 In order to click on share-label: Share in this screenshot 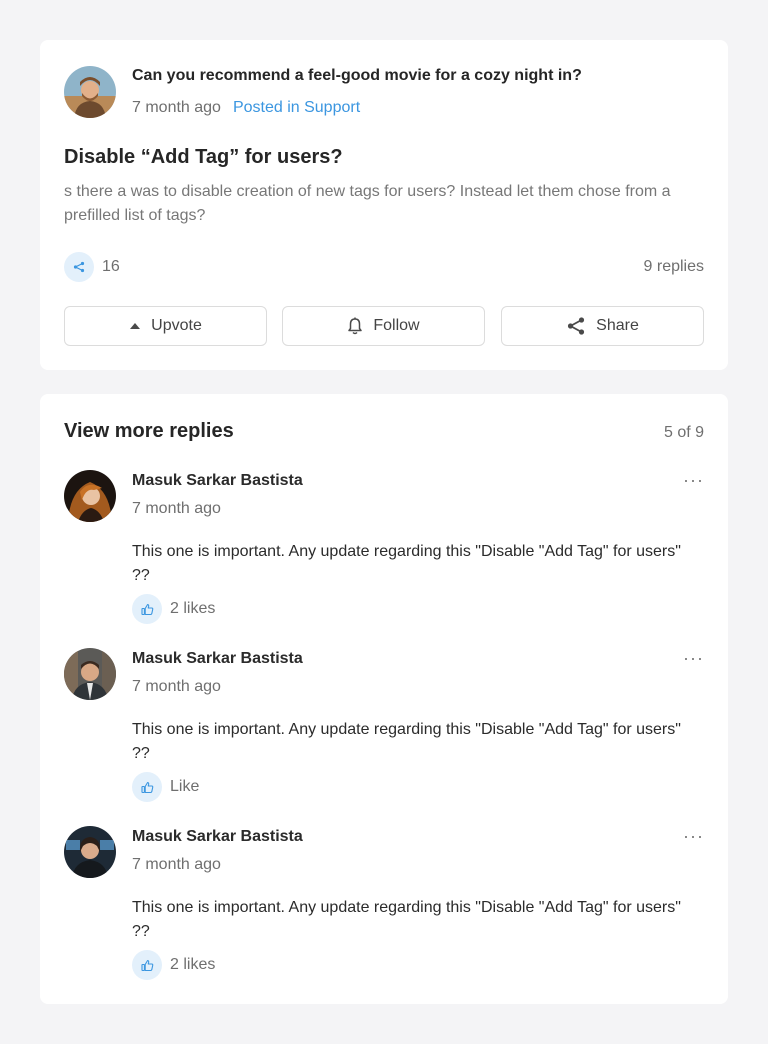, I will do `click(617, 325)`.